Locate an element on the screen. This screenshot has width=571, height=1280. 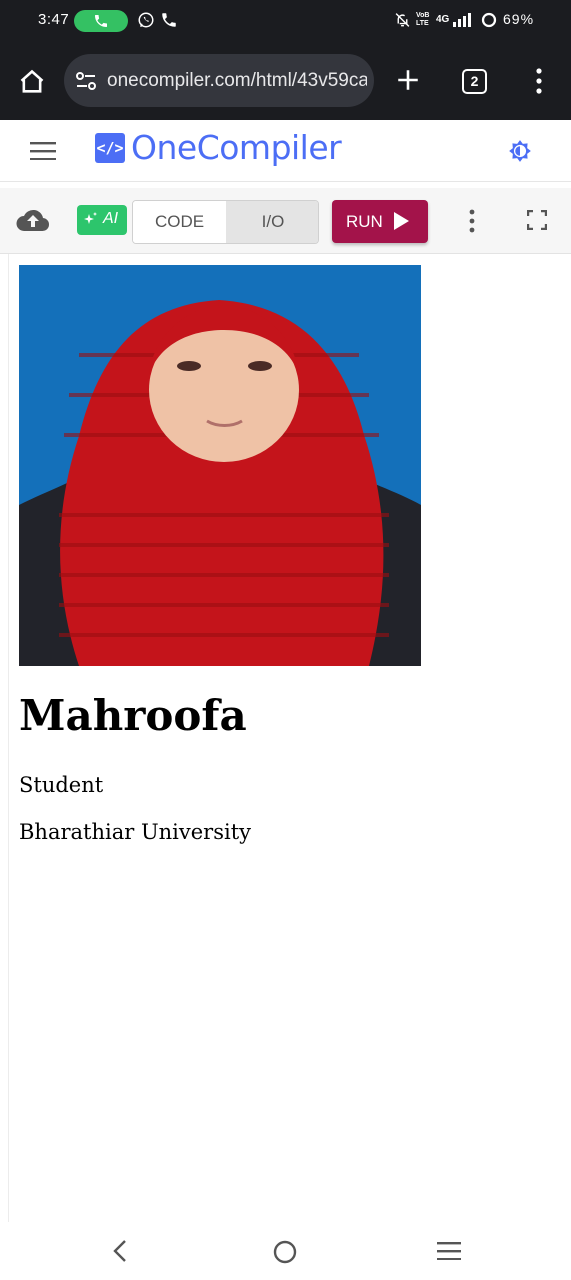
output-role: Student is located at coordinates (61, 785).